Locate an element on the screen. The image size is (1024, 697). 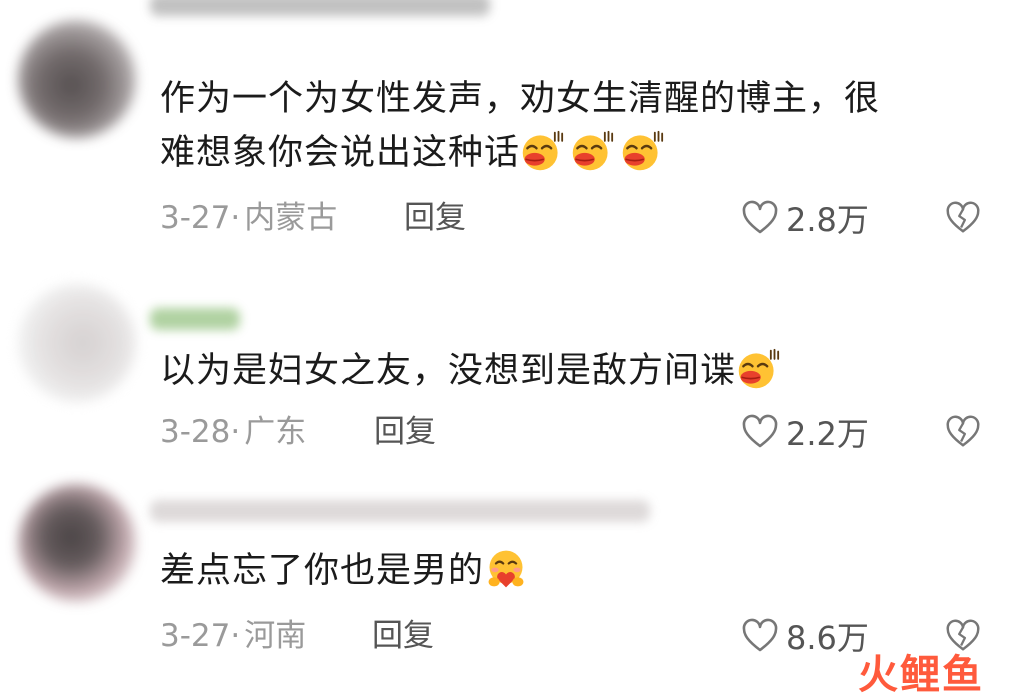
reply-button: 回复 is located at coordinates (403, 636).